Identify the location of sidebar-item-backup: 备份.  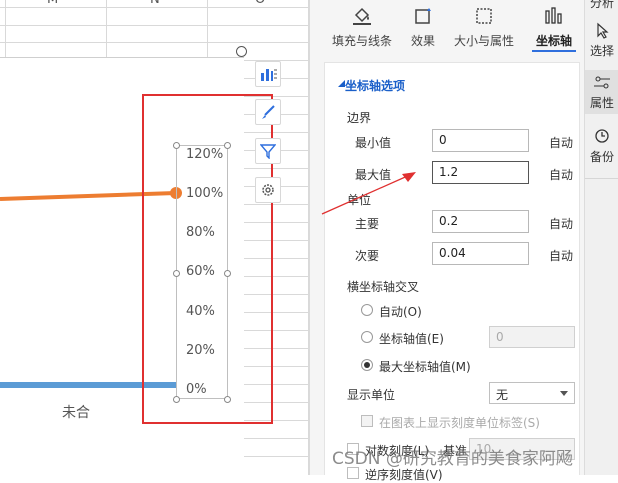
(601, 148).